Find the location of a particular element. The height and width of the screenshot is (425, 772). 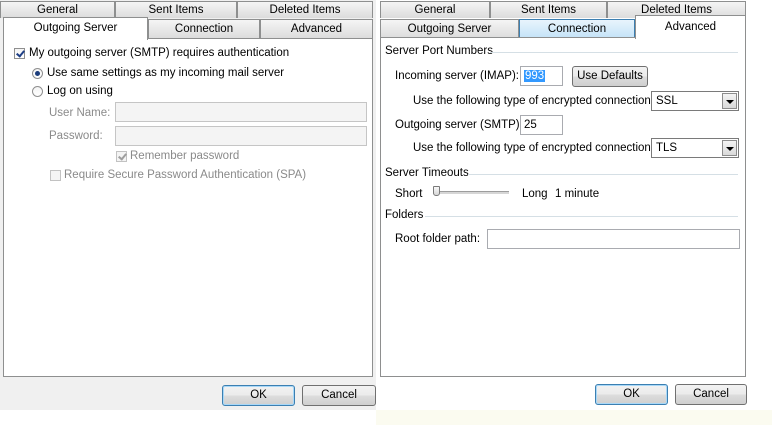

slider-thumb is located at coordinates (436, 191).